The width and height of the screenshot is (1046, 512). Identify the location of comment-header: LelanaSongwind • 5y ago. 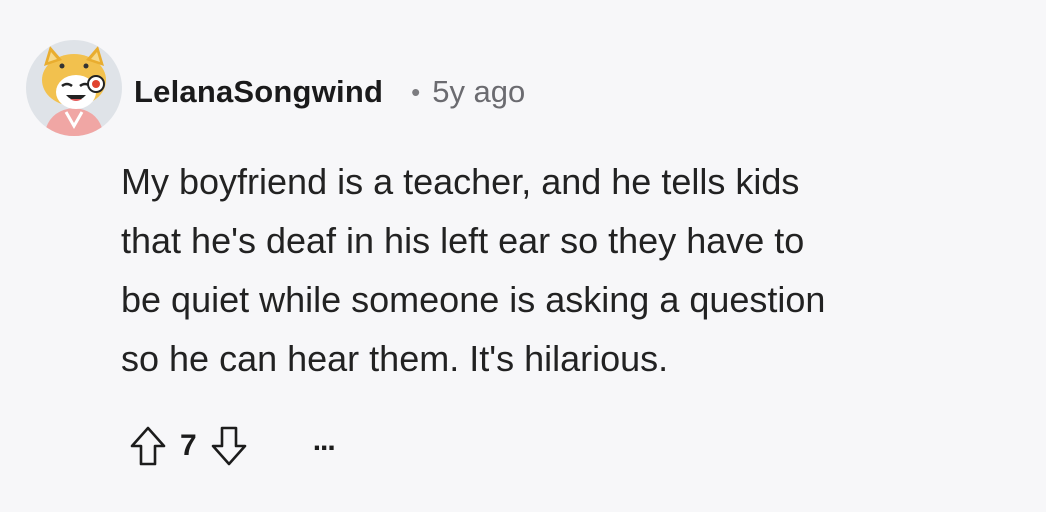
(329, 92).